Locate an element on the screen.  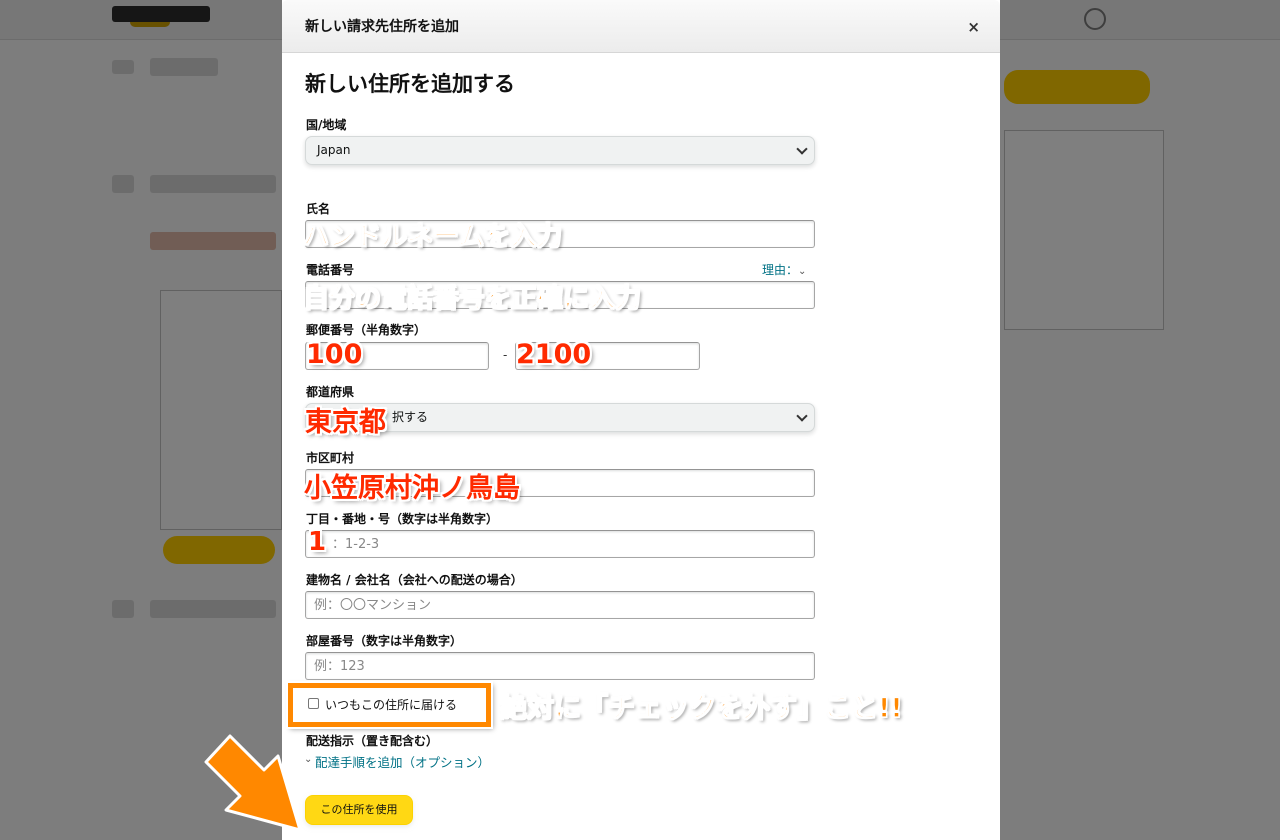
pointer-arrow-icon is located at coordinates (253, 783).